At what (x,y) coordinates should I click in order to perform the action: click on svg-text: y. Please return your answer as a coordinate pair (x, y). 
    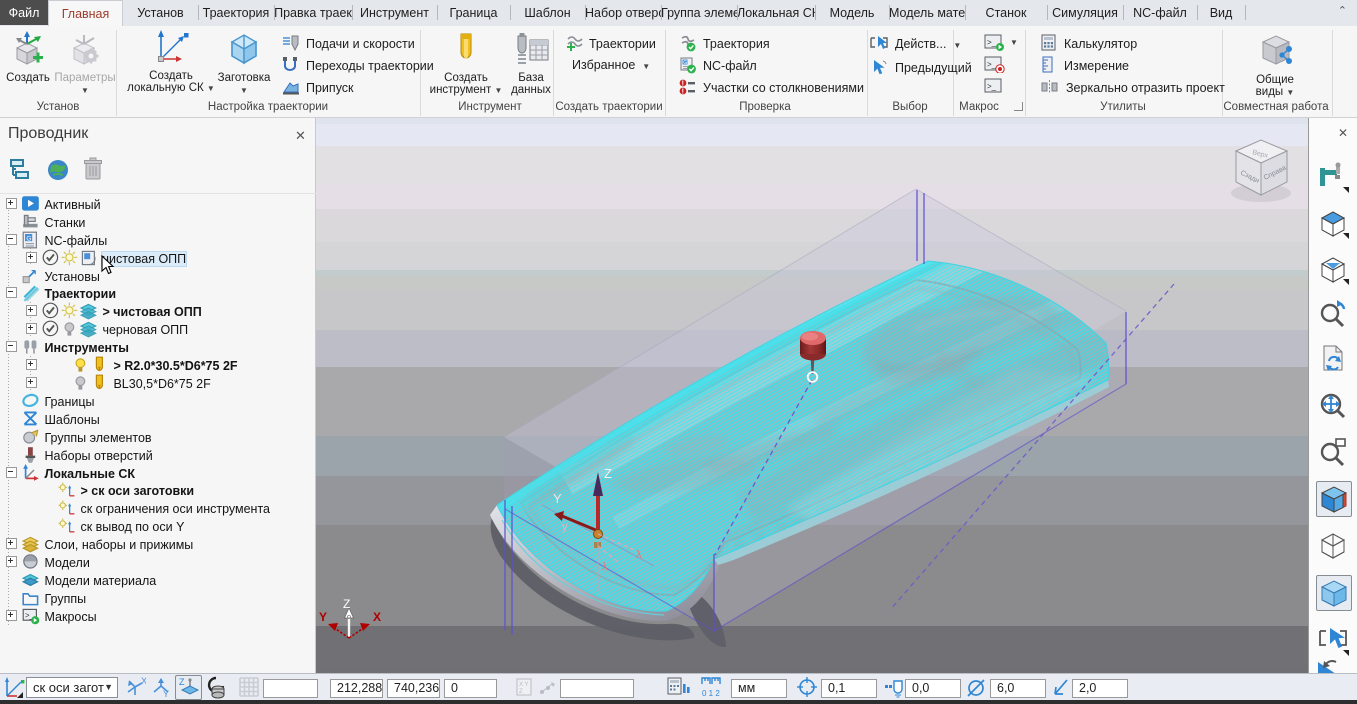
    Looking at the image, I should click on (565, 527).